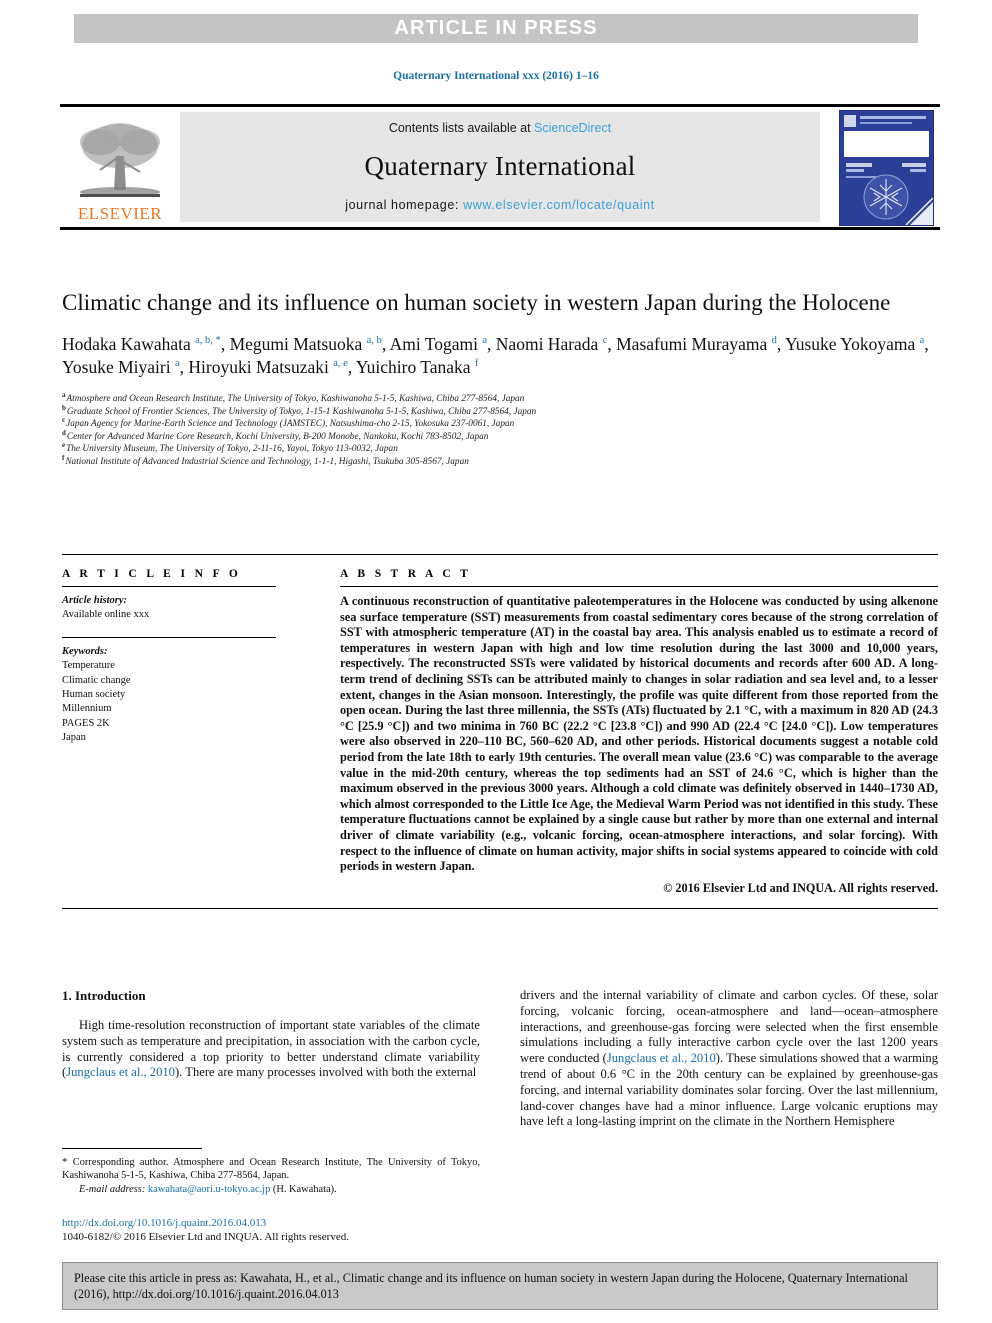 Image resolution: width=992 pixels, height=1323 pixels. What do you see at coordinates (106, 615) in the screenshot?
I see `article-history-value: Available online xxx` at bounding box center [106, 615].